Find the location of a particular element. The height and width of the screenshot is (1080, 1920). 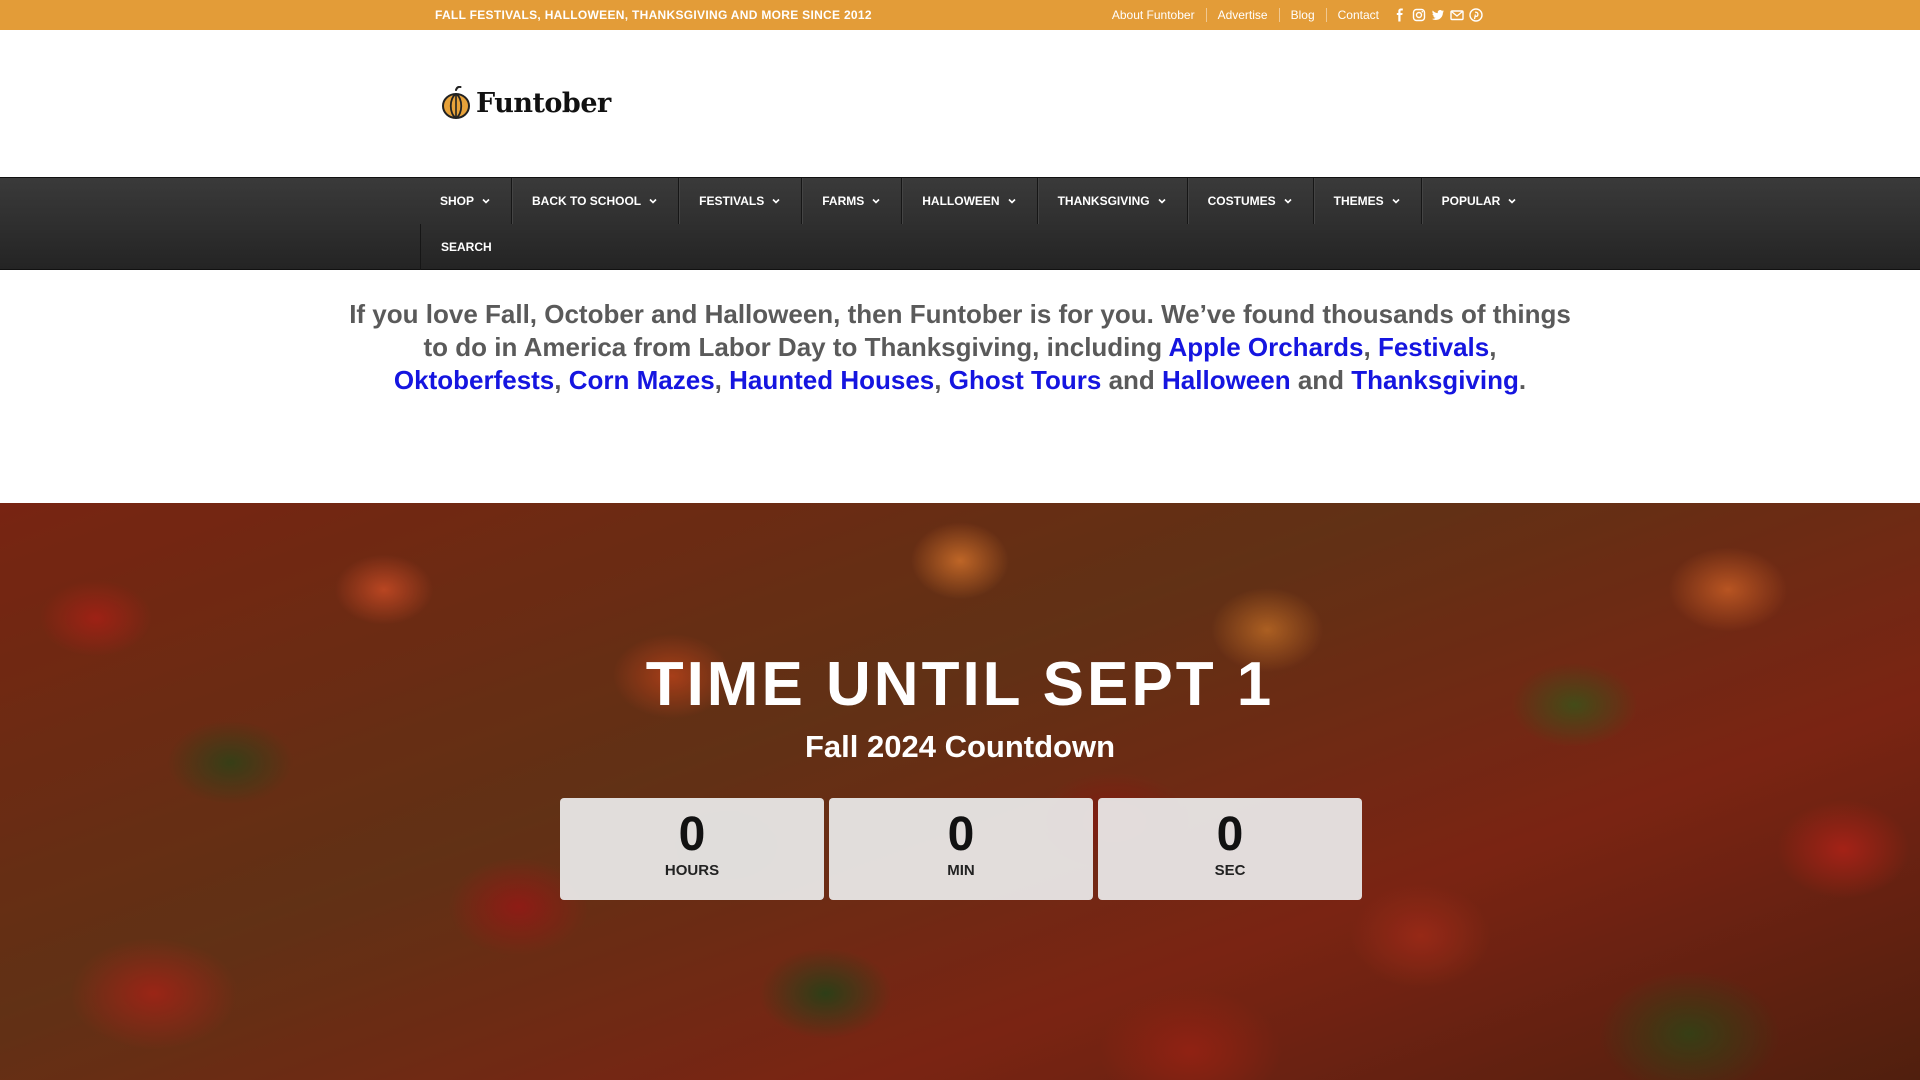

social-links is located at coordinates (1438, 15).